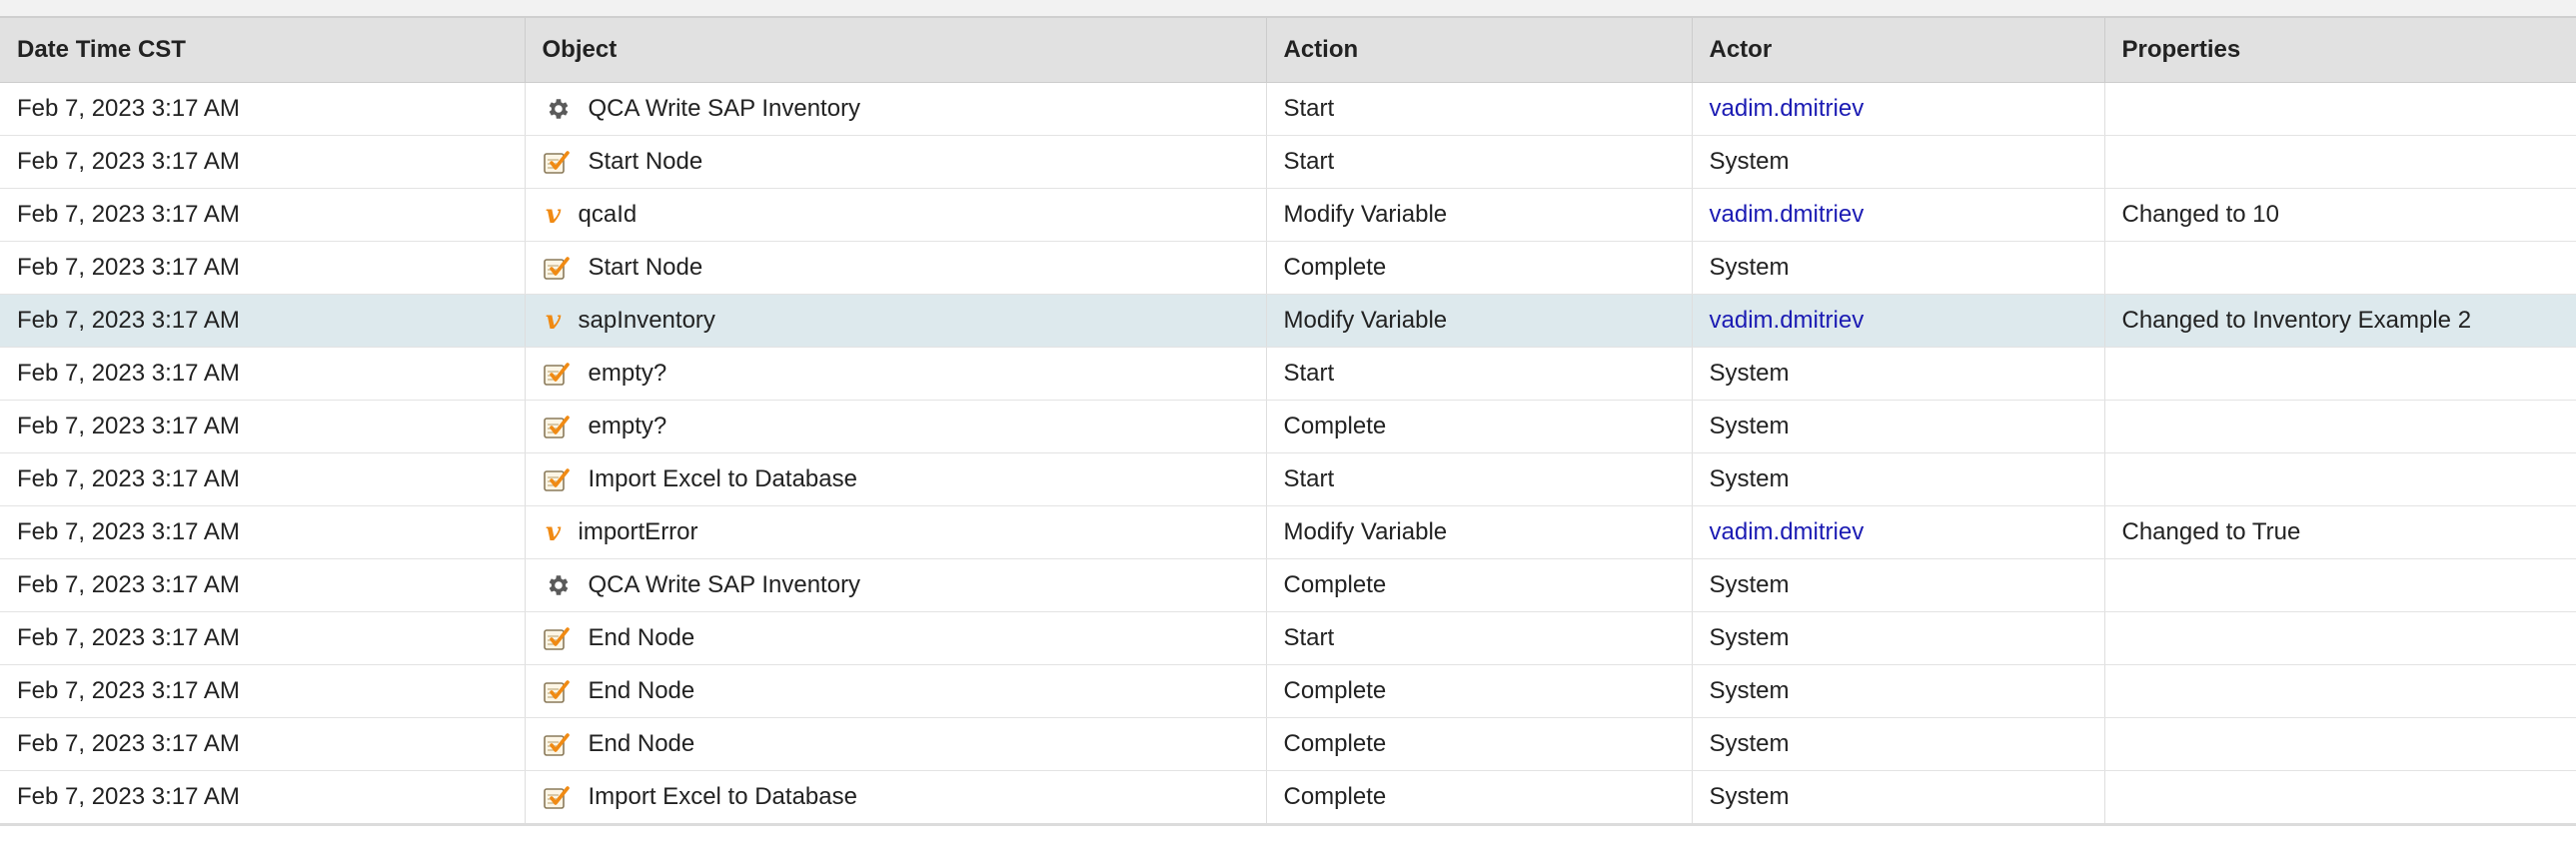 The image size is (2576, 866). Describe the element at coordinates (627, 426) in the screenshot. I see `object-name: empty?` at that location.